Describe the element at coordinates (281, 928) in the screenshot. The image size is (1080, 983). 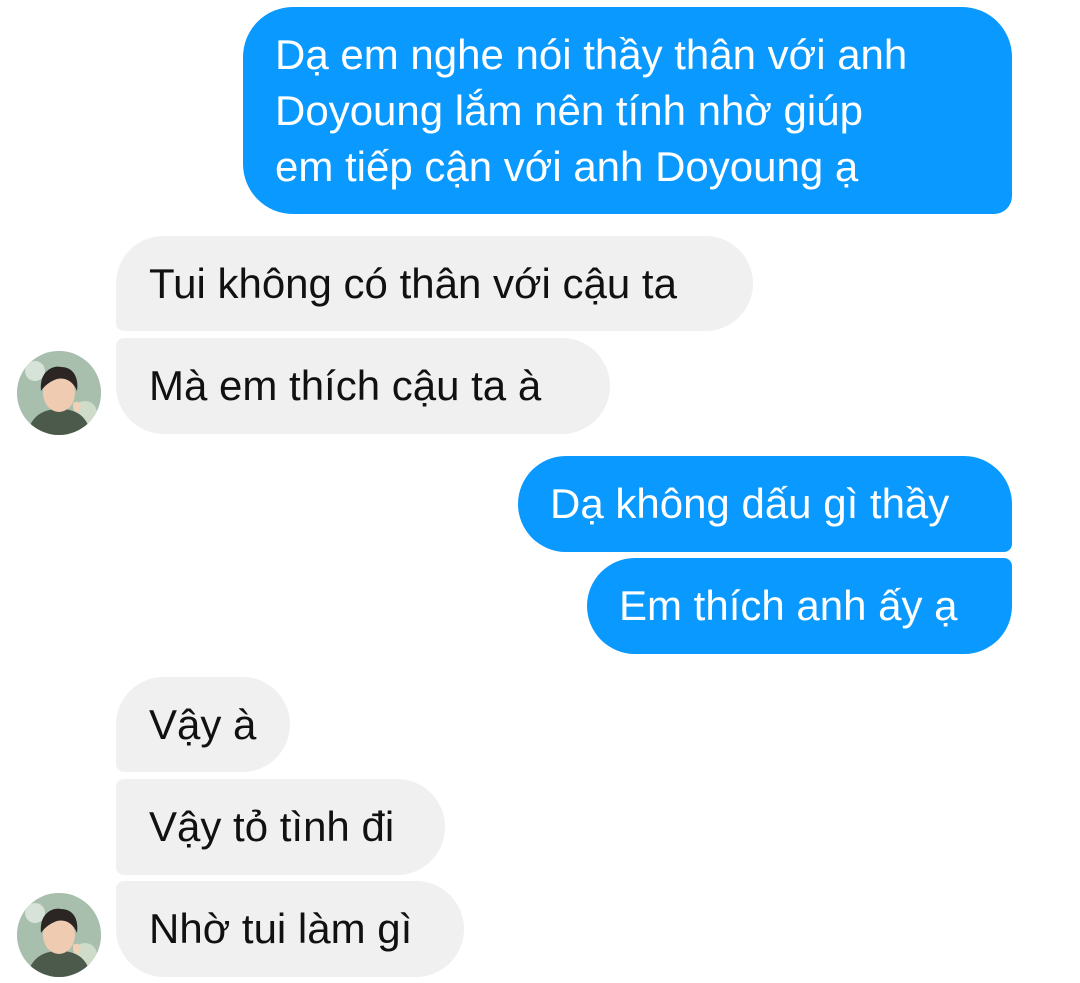
I see `message-text: Nhờ tui làm gì` at that location.